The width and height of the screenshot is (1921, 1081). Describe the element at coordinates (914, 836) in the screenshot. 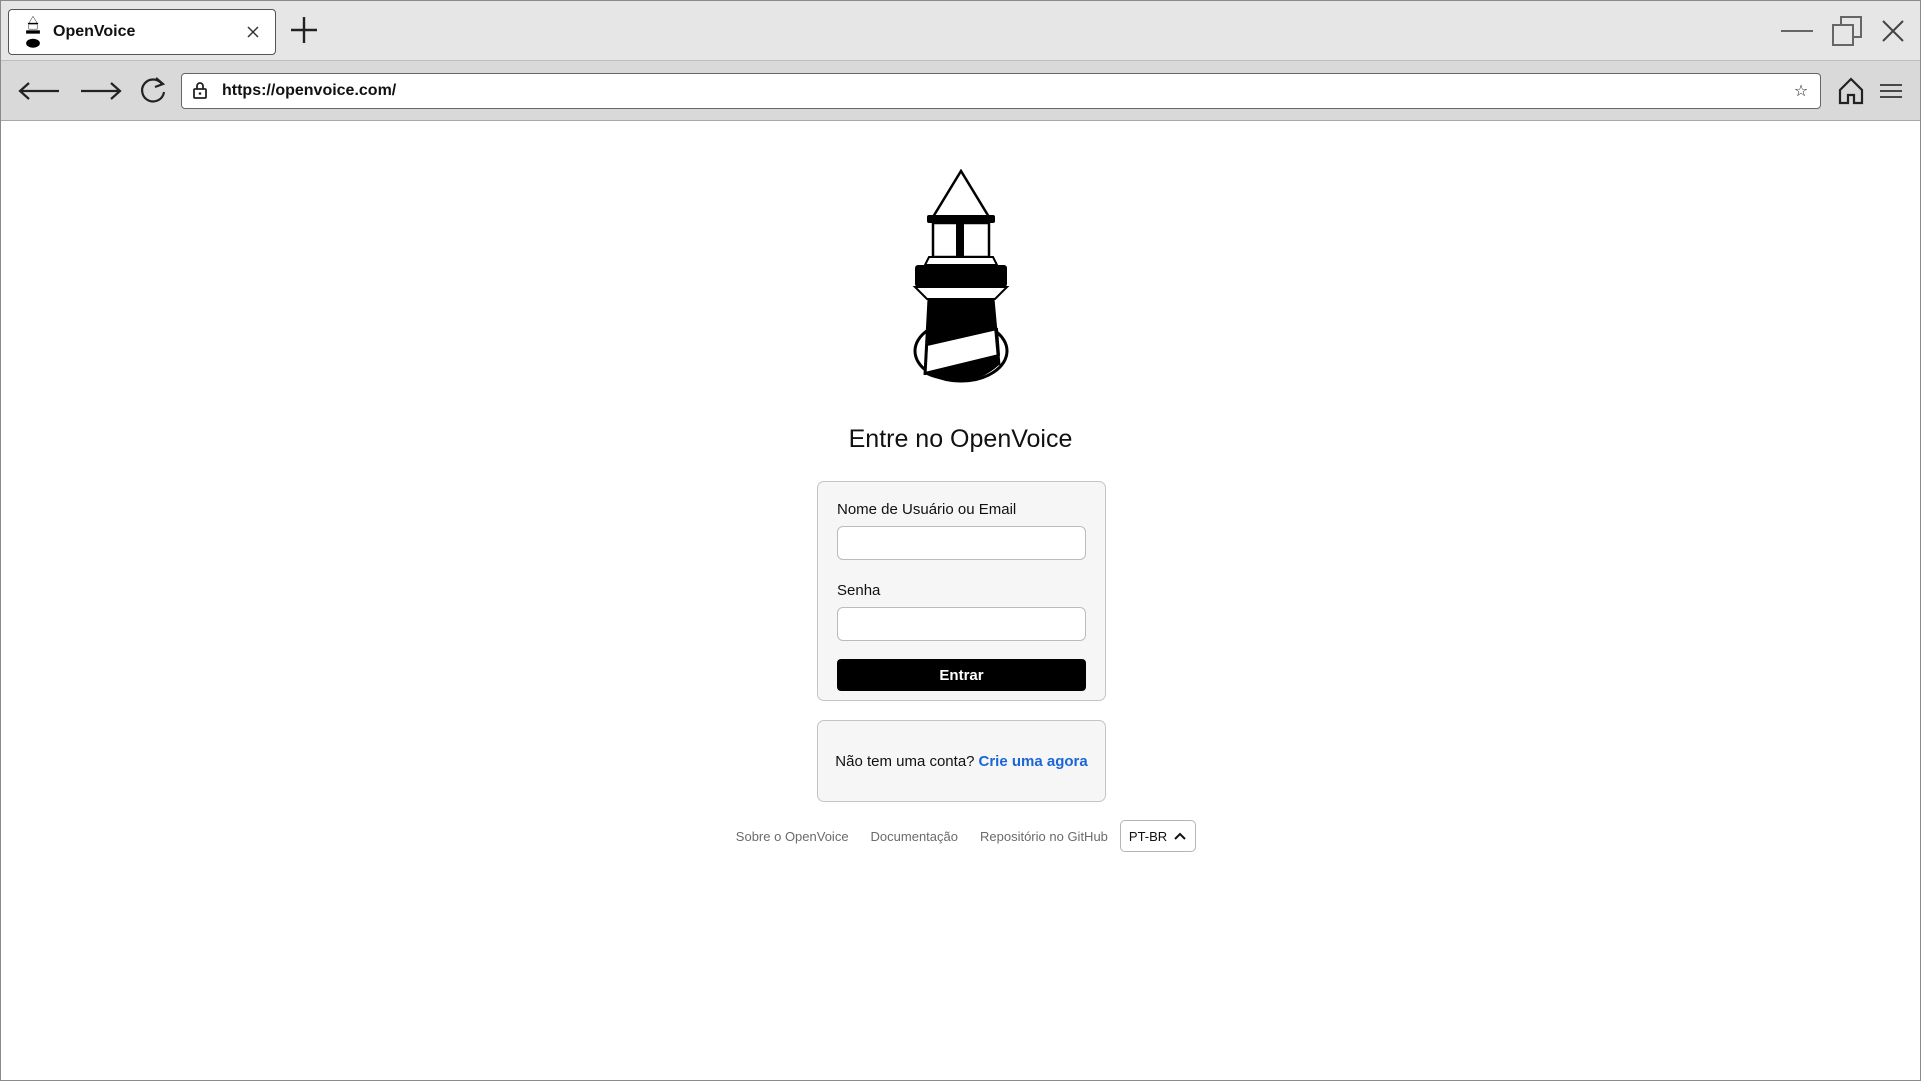

I see `footer-link-docs: Documentação` at that location.